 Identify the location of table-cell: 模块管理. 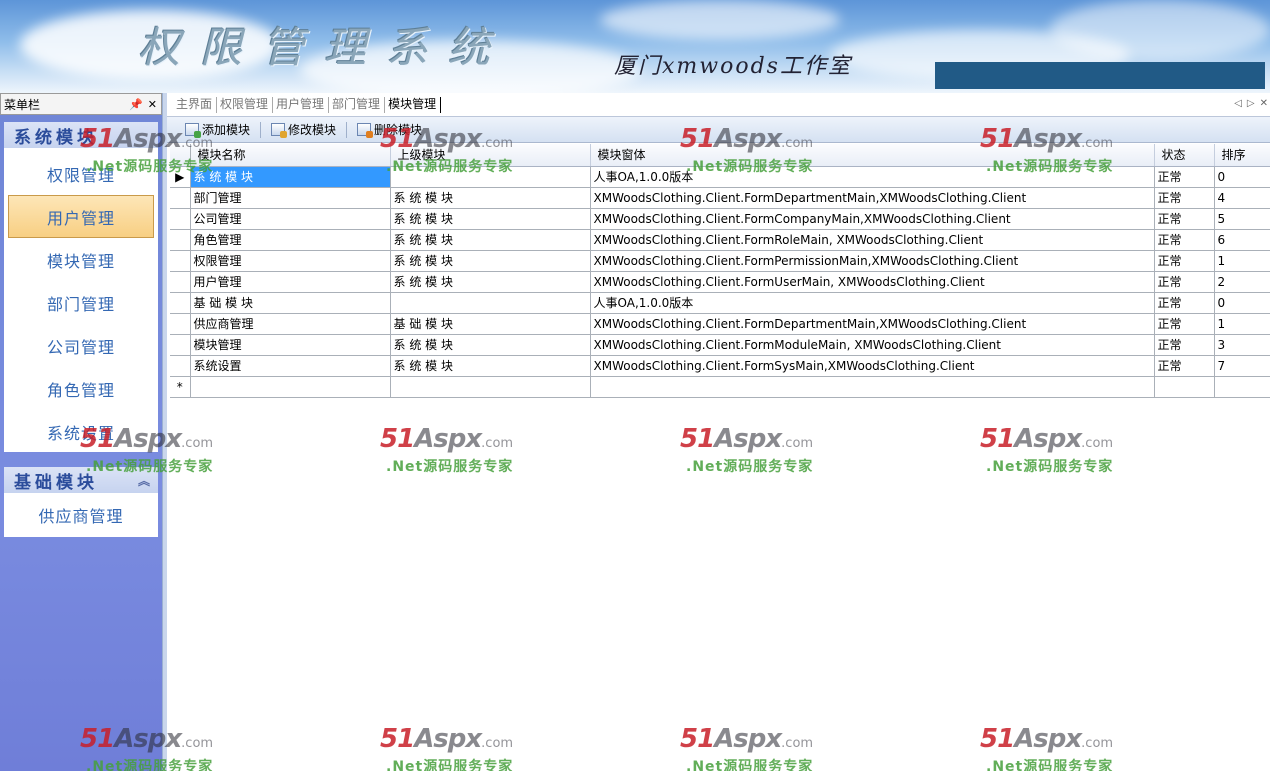
(290, 345).